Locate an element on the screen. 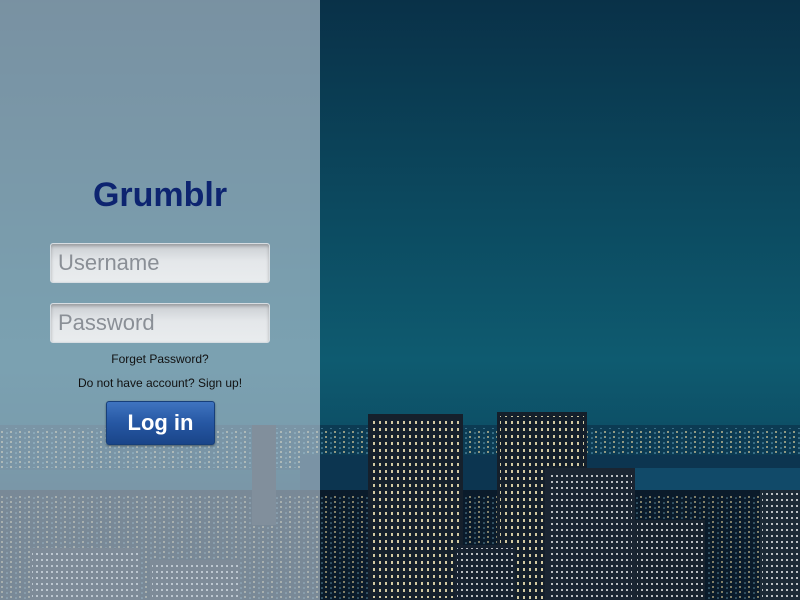  password-input is located at coordinates (160, 323).